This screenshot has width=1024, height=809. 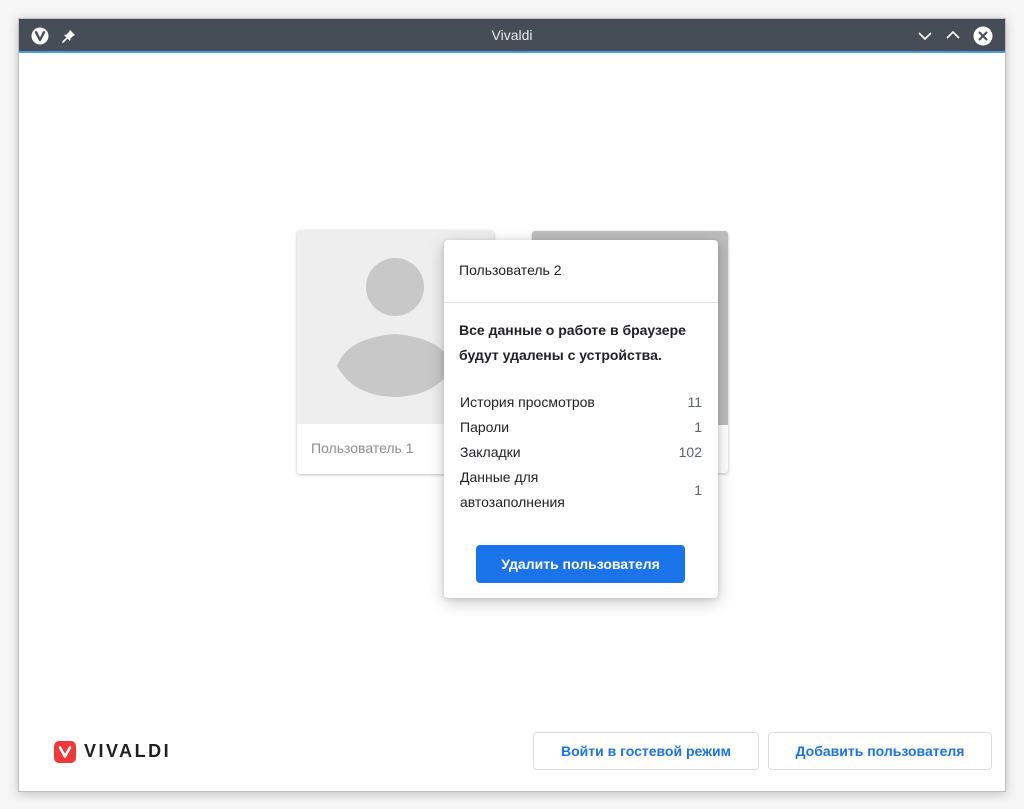 What do you see at coordinates (880, 751) in the screenshot?
I see `add-user-button: Добавить пользователя` at bounding box center [880, 751].